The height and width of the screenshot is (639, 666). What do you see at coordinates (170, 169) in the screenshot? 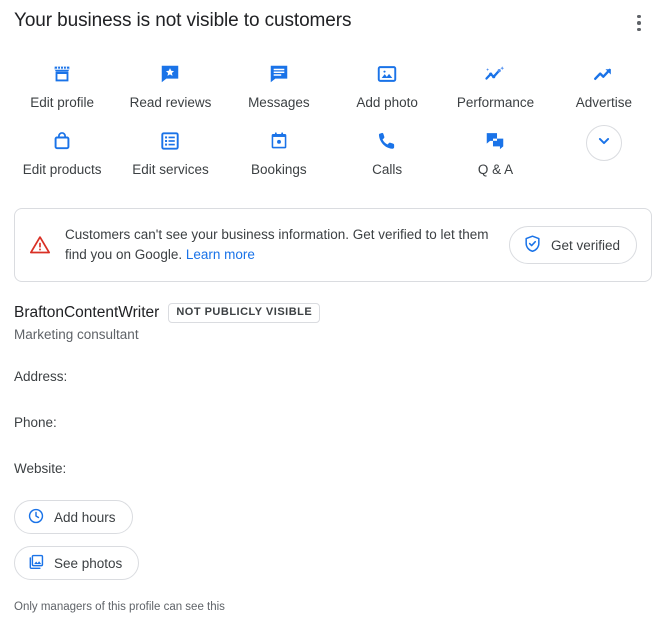
I see `action-label: Edit services` at bounding box center [170, 169].